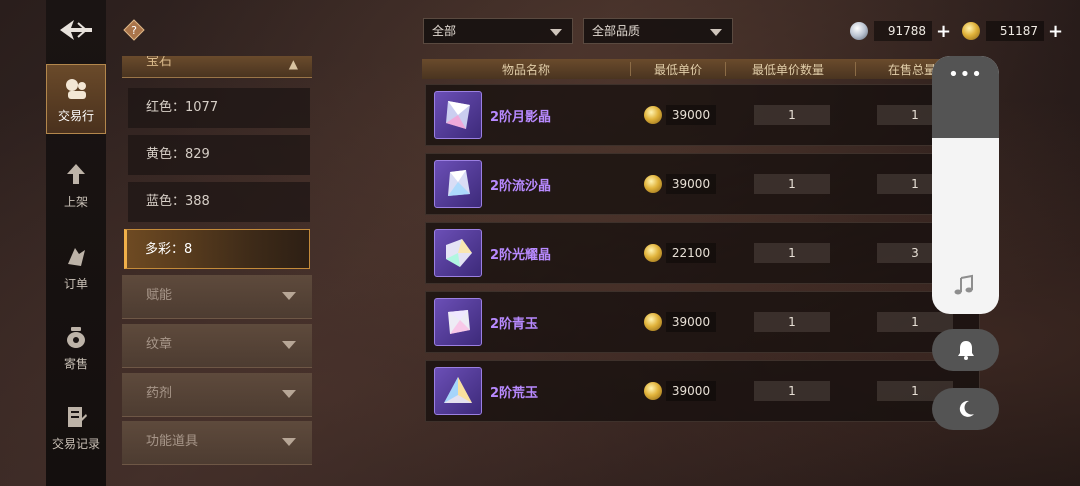  What do you see at coordinates (915, 322) in the screenshot?
I see `item-total: 1` at bounding box center [915, 322].